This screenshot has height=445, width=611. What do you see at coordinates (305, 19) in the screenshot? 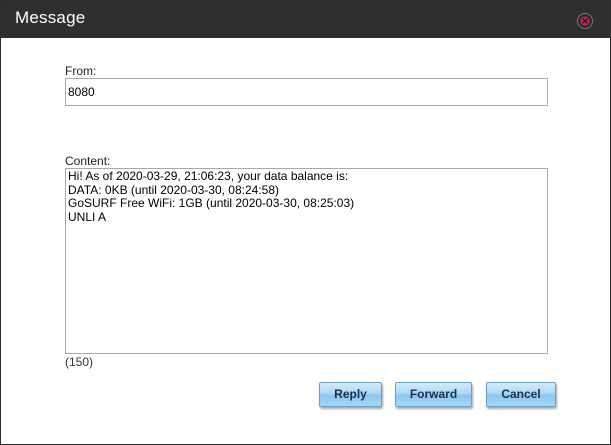
I see `dialog-titlebar: Message` at bounding box center [305, 19].